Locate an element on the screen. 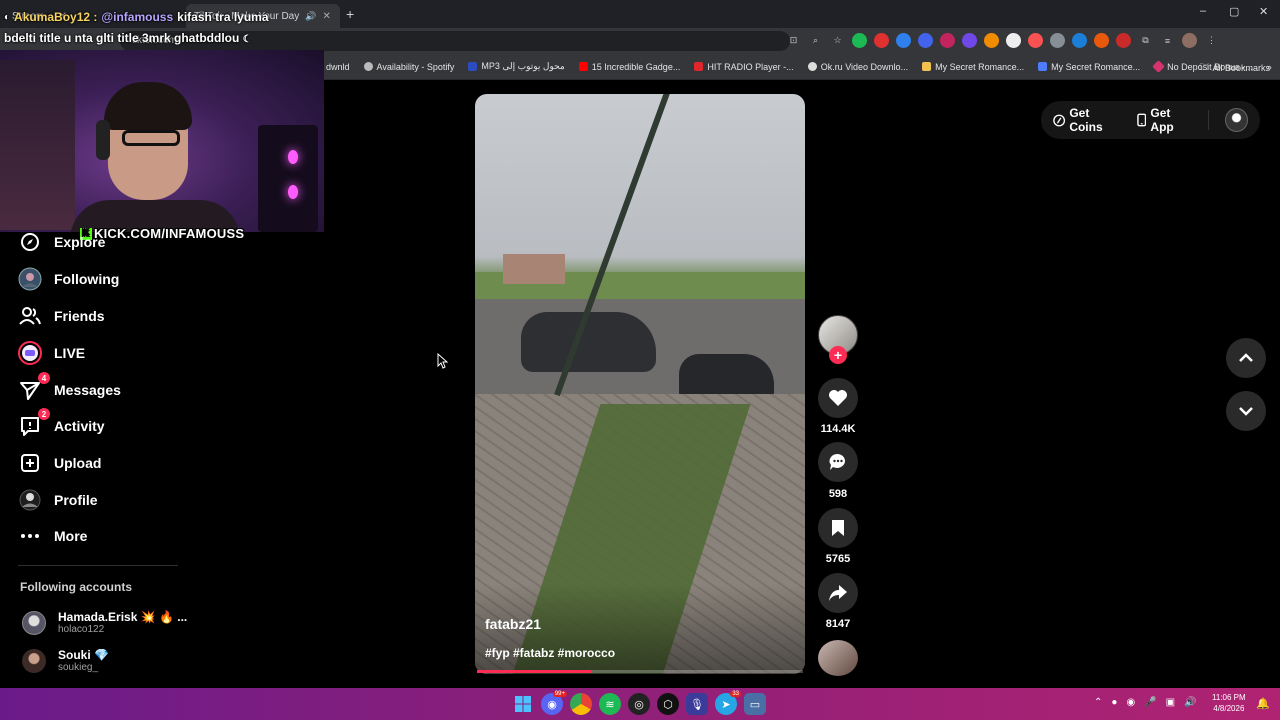  get-coins-button: Get Coins is located at coordinates (1088, 120).